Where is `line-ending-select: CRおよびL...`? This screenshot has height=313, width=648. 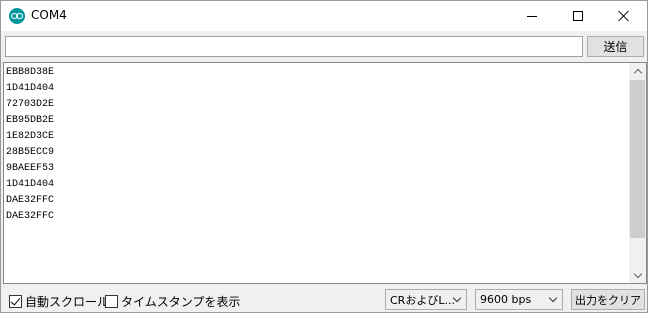 line-ending-select: CRおよびL... is located at coordinates (426, 299).